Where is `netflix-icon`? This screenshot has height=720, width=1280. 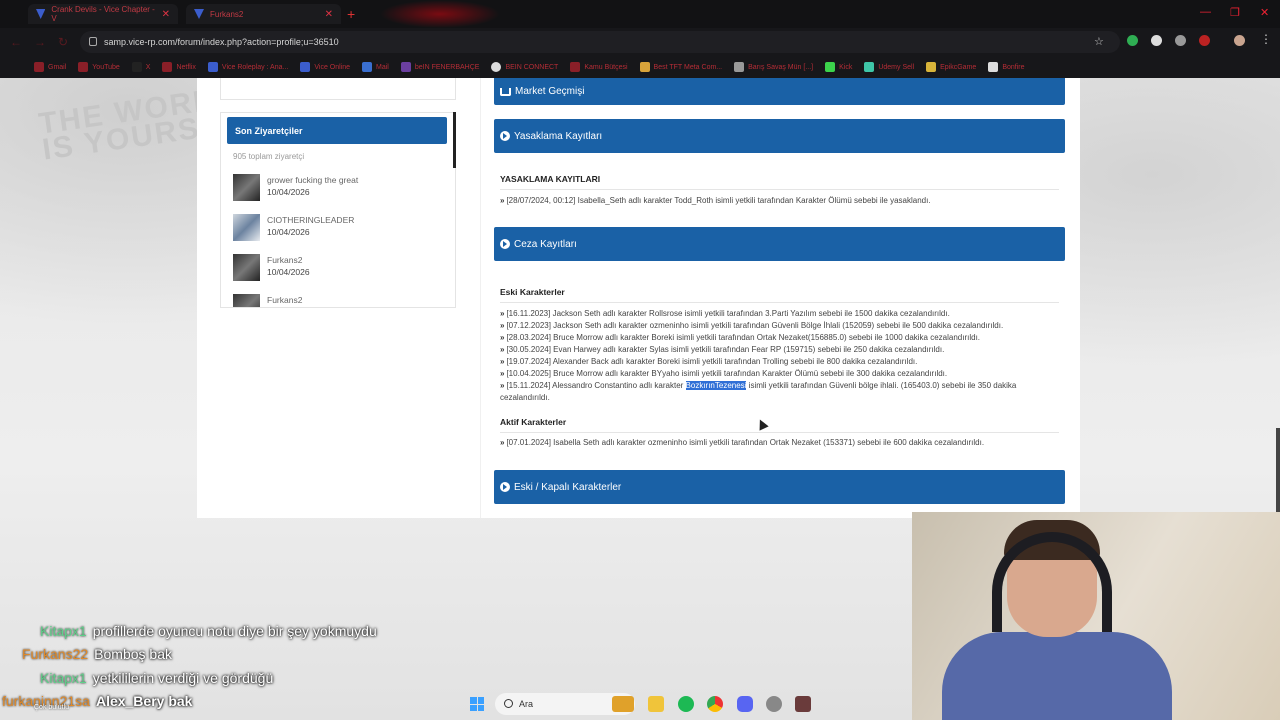
netflix-icon is located at coordinates (167, 67).